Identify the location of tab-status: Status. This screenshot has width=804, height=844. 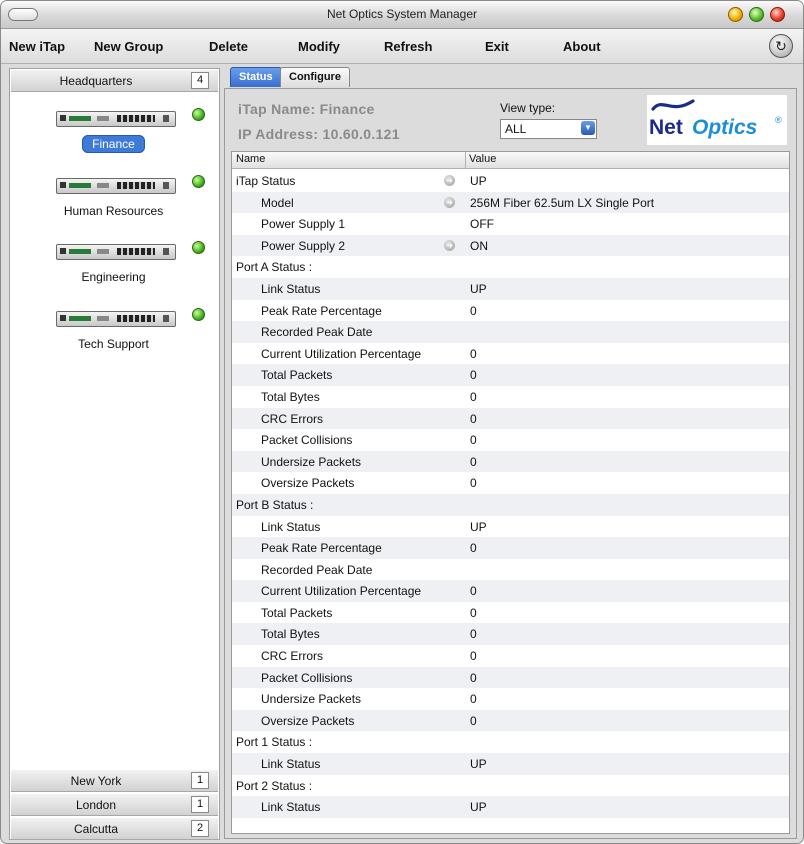
(256, 77).